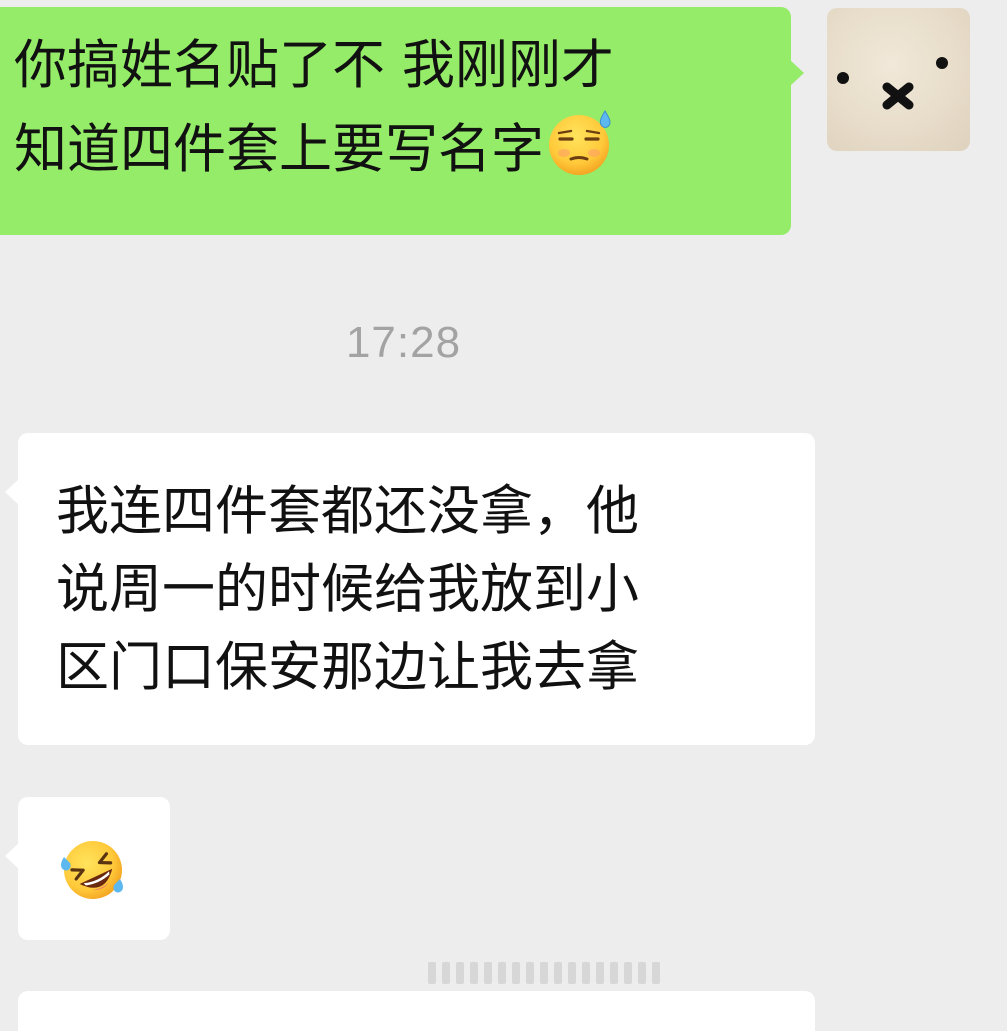 The image size is (1007, 1031). Describe the element at coordinates (92, 870) in the screenshot. I see `rolling-on-floor-laughing-emoji-icon` at that location.